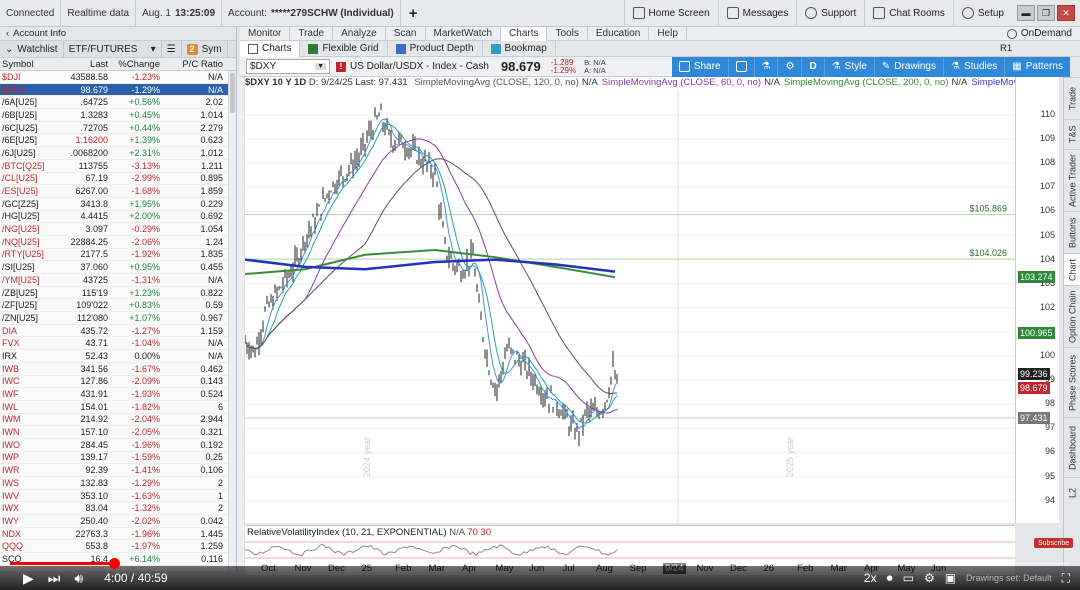 The height and width of the screenshot is (590, 1080). I want to click on side-tab-dashboard: Dashboard, so click(1072, 447).